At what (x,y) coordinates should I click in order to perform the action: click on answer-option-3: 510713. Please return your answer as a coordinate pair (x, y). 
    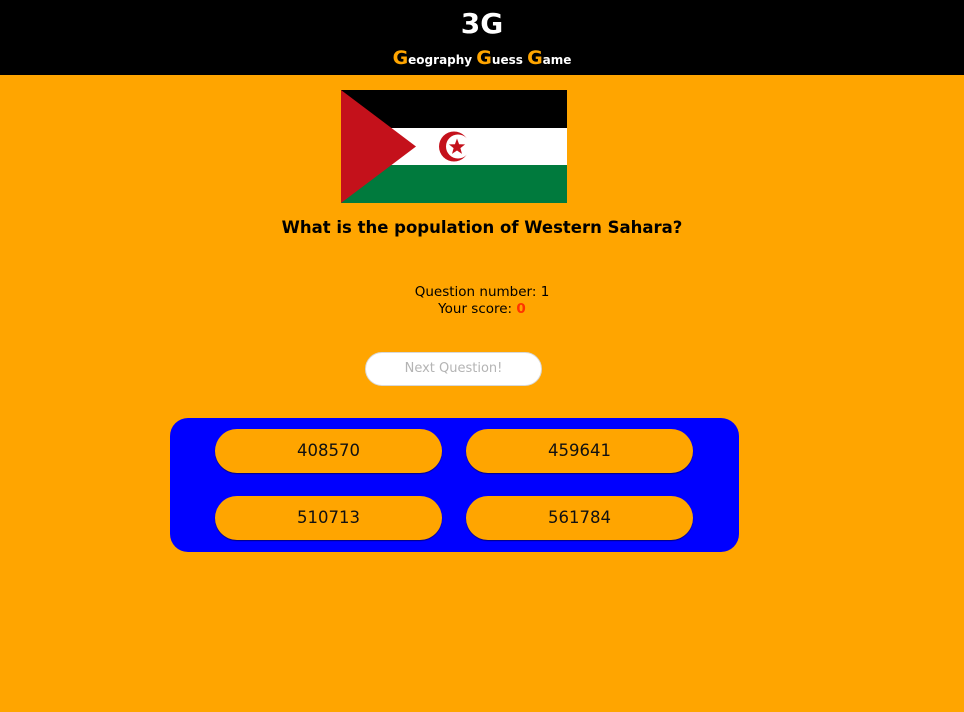
    Looking at the image, I should click on (328, 518).